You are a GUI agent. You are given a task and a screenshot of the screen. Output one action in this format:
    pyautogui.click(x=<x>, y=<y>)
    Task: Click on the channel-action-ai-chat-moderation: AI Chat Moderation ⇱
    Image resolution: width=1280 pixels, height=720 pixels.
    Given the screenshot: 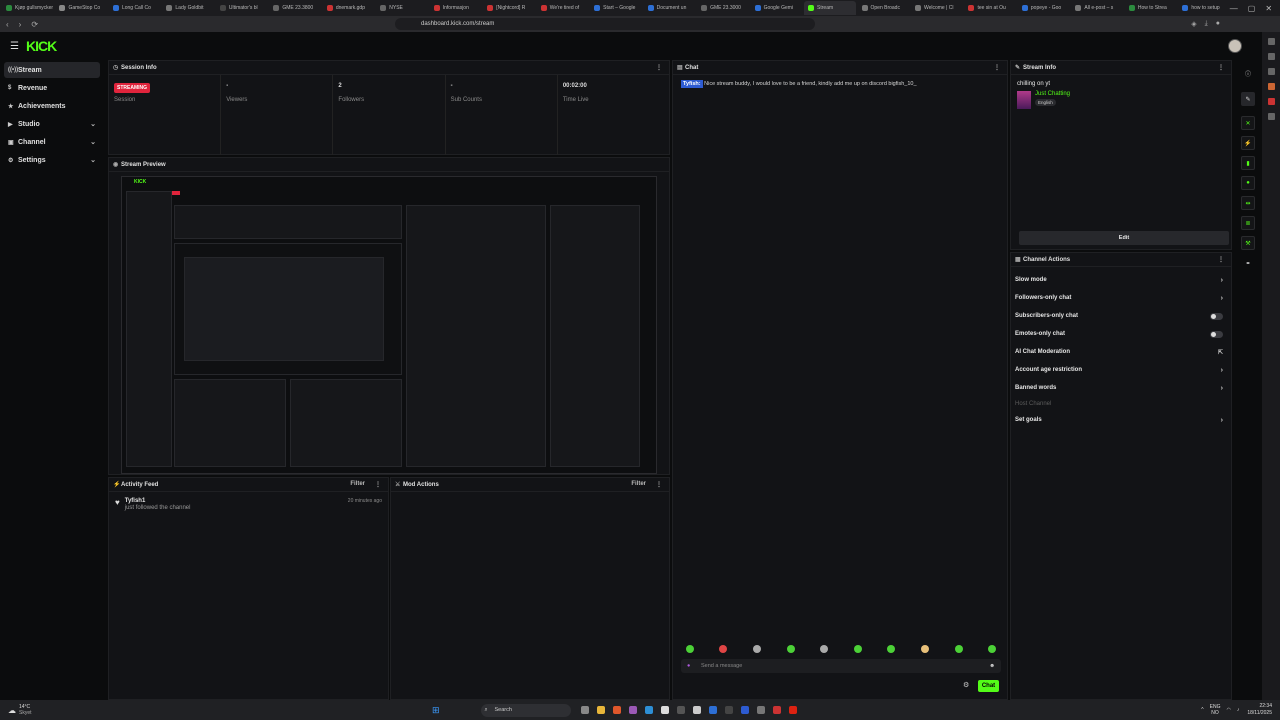 What is the action you would take?
    pyautogui.click(x=1121, y=352)
    